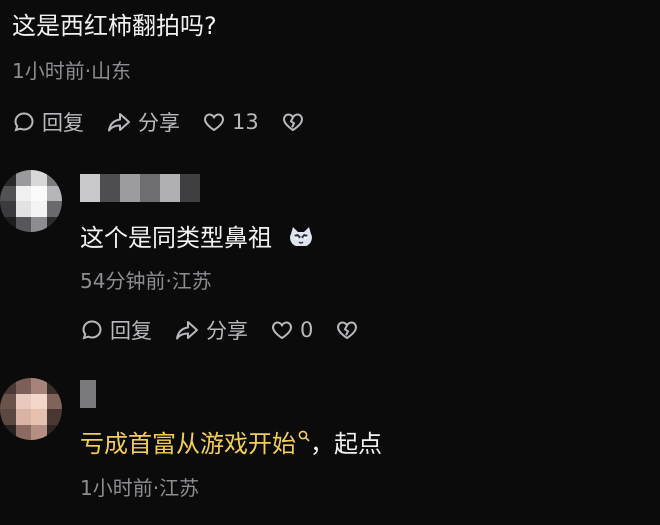 The height and width of the screenshot is (525, 660). What do you see at coordinates (114, 26) in the screenshot?
I see `comment-text: 这是西红柿翻拍吗?` at bounding box center [114, 26].